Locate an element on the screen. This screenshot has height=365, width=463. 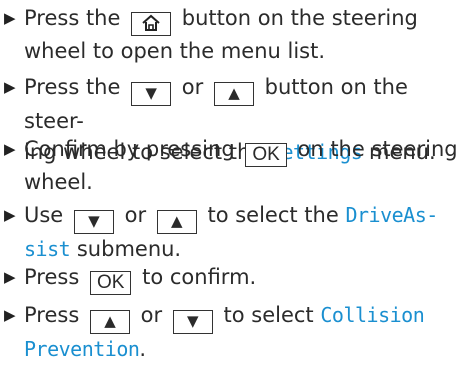
menu-name-collision: Collision is located at coordinates (372, 315).